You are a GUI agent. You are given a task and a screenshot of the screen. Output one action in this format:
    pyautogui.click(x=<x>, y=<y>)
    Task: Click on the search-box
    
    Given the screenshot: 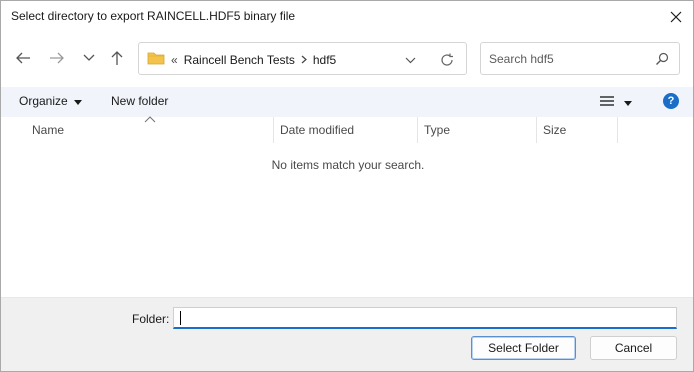 What is the action you would take?
    pyautogui.click(x=580, y=58)
    